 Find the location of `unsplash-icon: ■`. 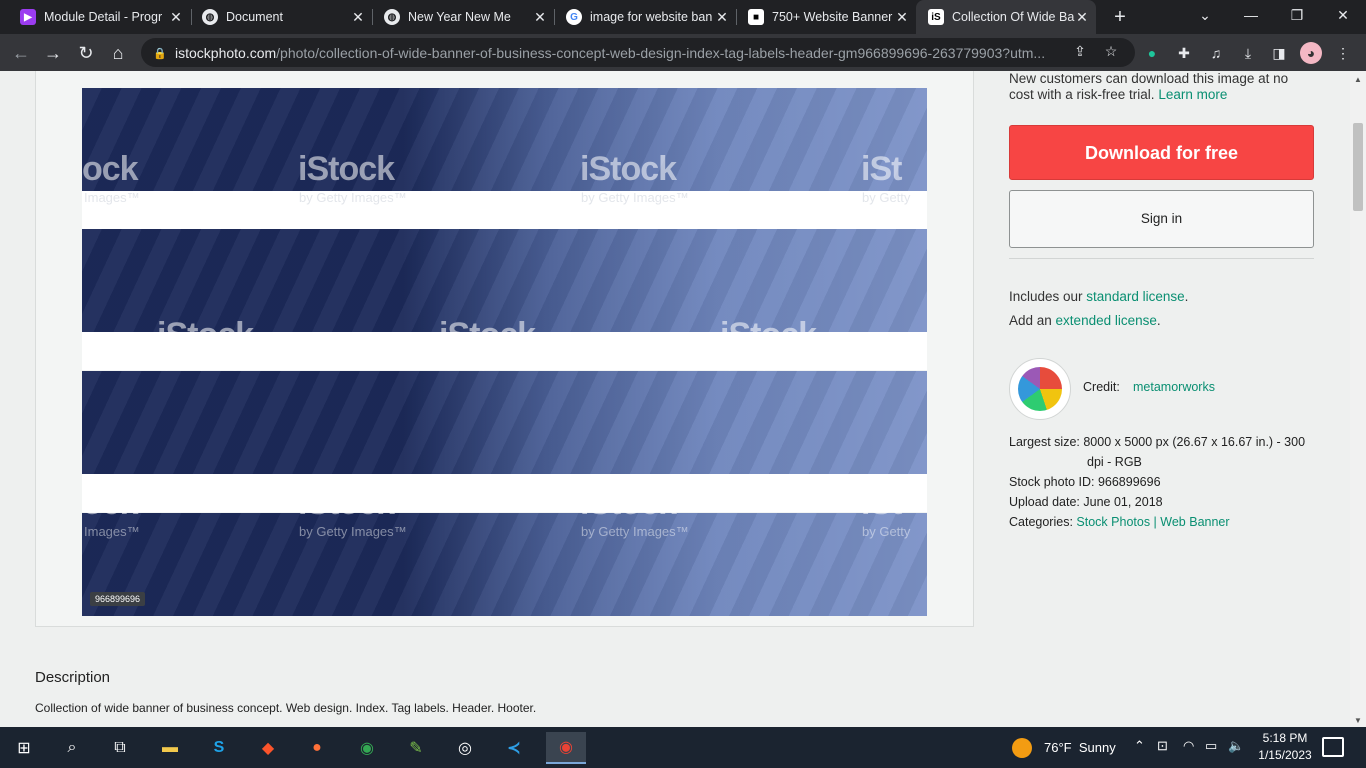

unsplash-icon: ■ is located at coordinates (756, 17).